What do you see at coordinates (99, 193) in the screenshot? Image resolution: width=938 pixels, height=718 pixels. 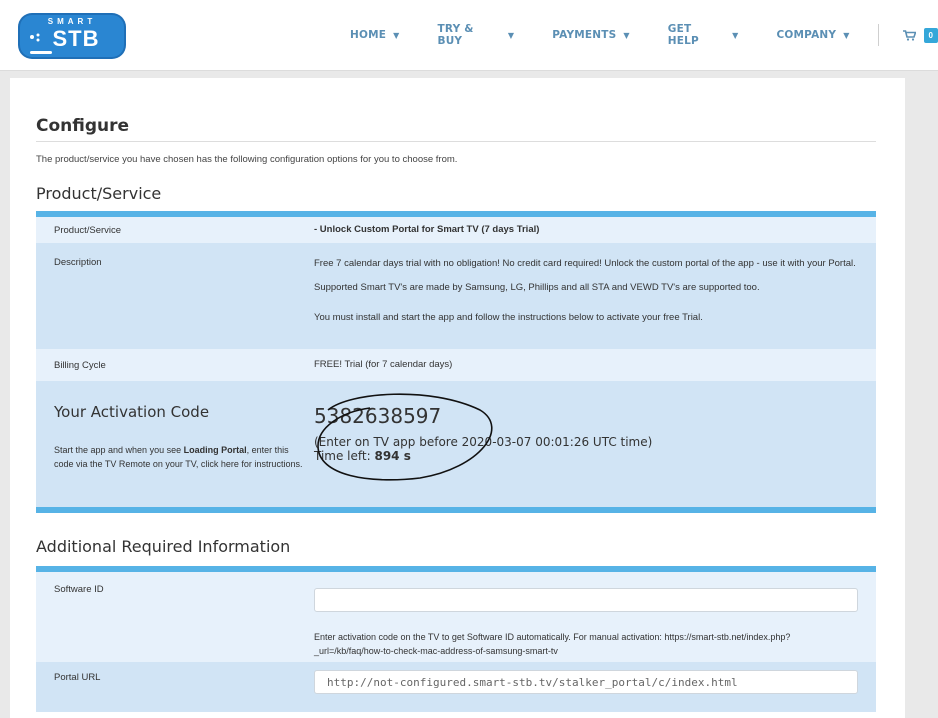 I see `product-section-title: Product/Service` at bounding box center [99, 193].